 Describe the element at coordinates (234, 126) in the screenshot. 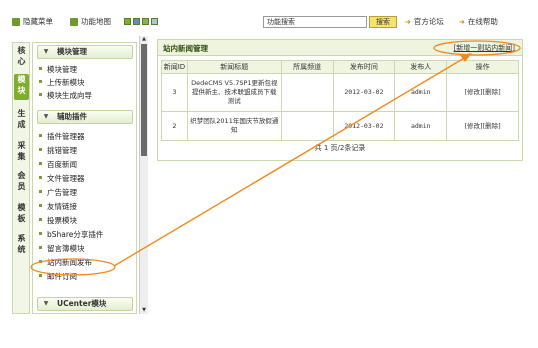

I see `news-title-link: 织梦团队2011年国庆节放假通知` at that location.